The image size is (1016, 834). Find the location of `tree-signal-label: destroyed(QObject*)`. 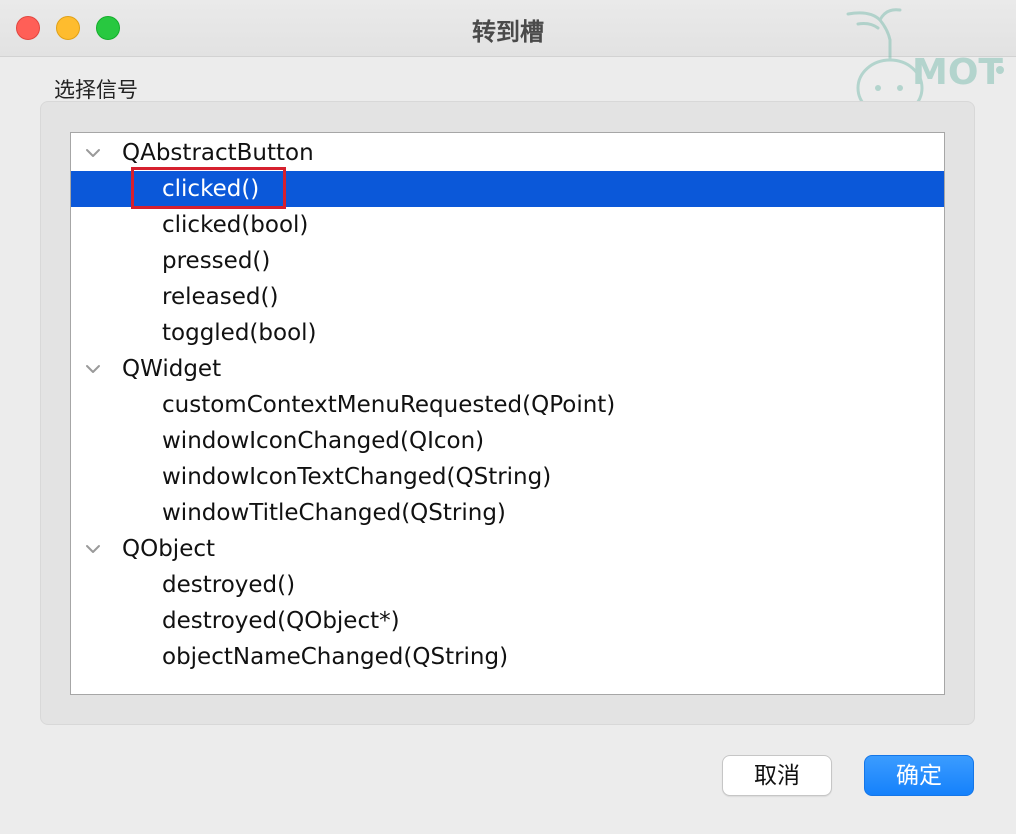

tree-signal-label: destroyed(QObject*) is located at coordinates (281, 621).